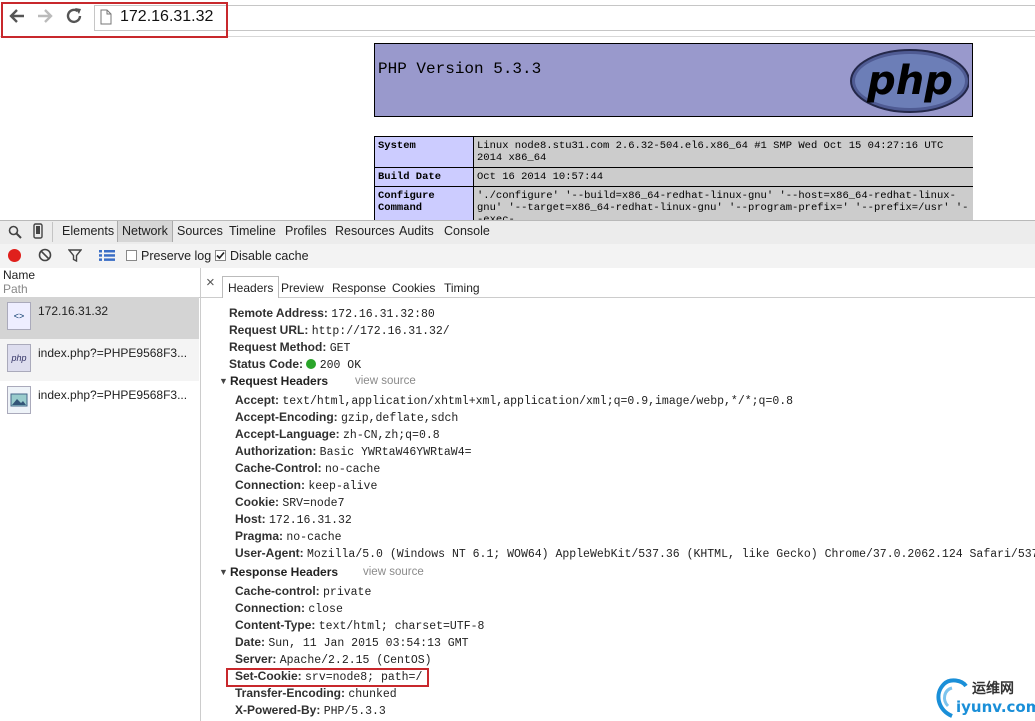 Image resolution: width=1035 pixels, height=721 pixels. What do you see at coordinates (302, 288) in the screenshot?
I see `tab-preview: Preview` at bounding box center [302, 288].